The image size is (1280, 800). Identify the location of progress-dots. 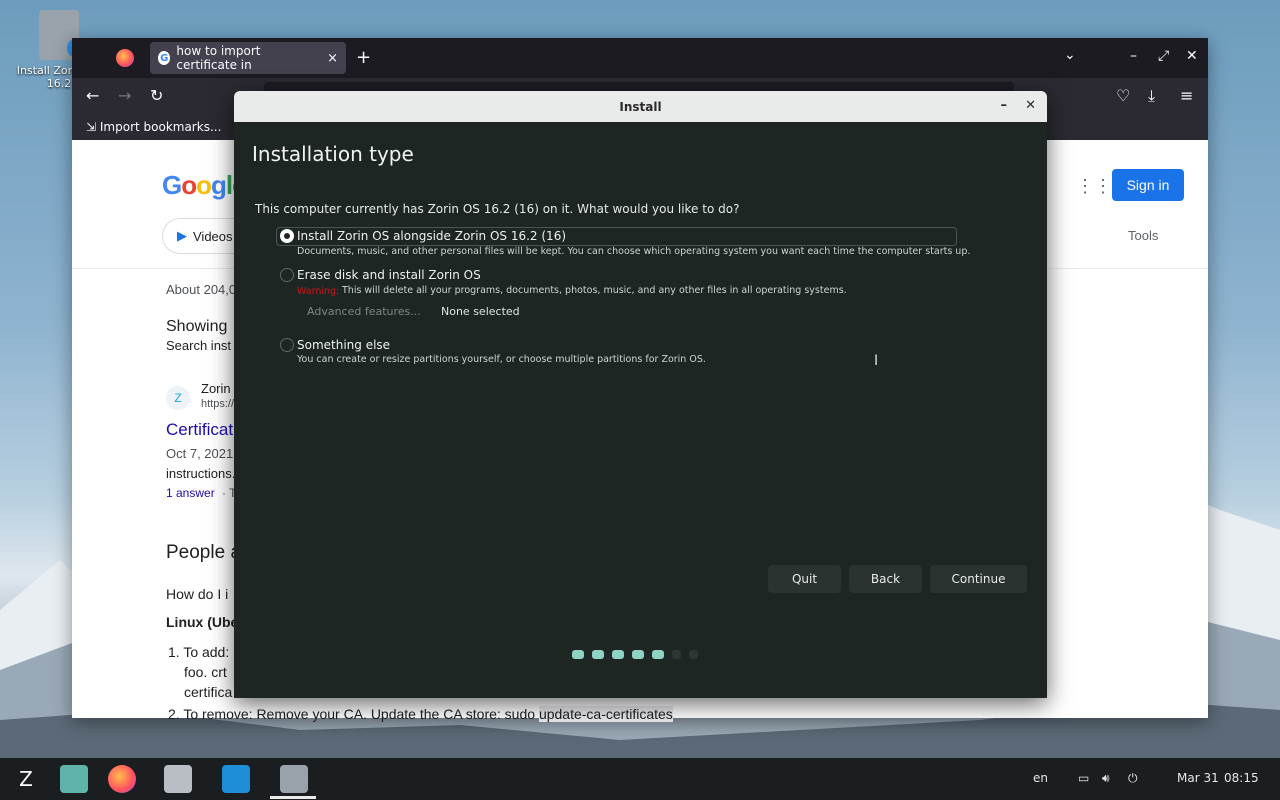
(635, 654).